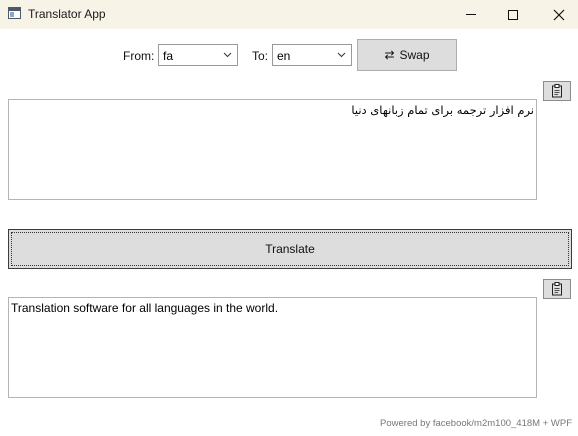 The height and width of the screenshot is (436, 578). What do you see at coordinates (414, 55) in the screenshot?
I see `swap-button-label: Swap` at bounding box center [414, 55].